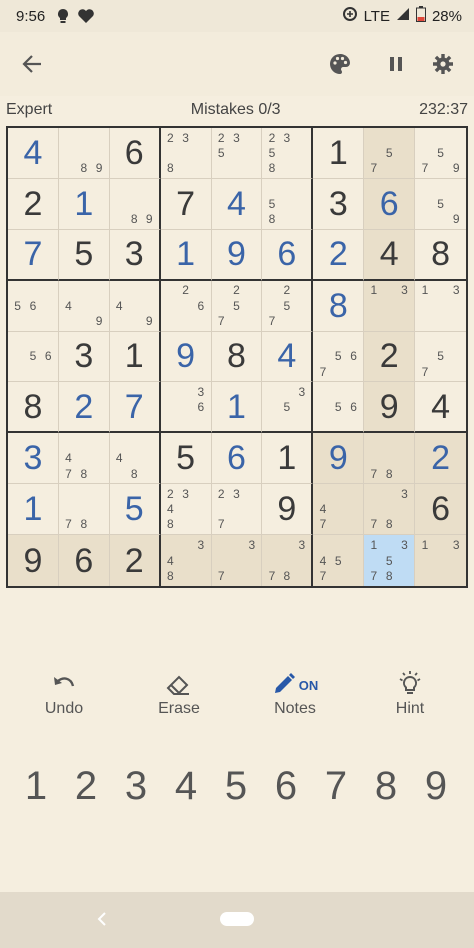 The width and height of the screenshot is (474, 948). I want to click on arrow-left-icon, so click(32, 64).